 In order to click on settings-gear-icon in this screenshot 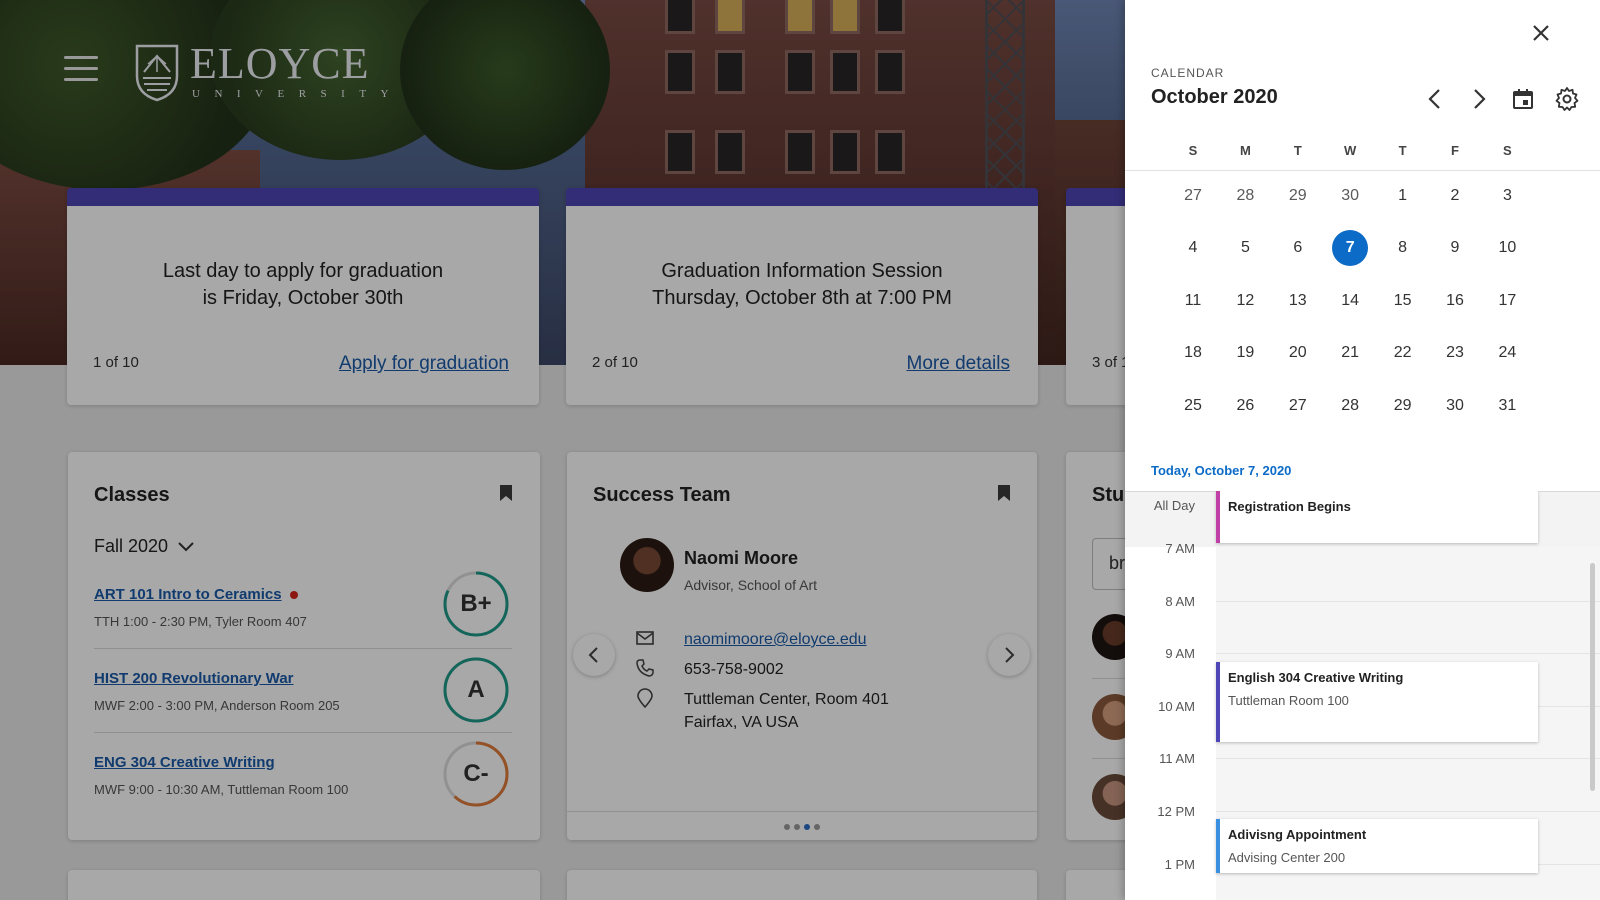, I will do `click(1567, 99)`.